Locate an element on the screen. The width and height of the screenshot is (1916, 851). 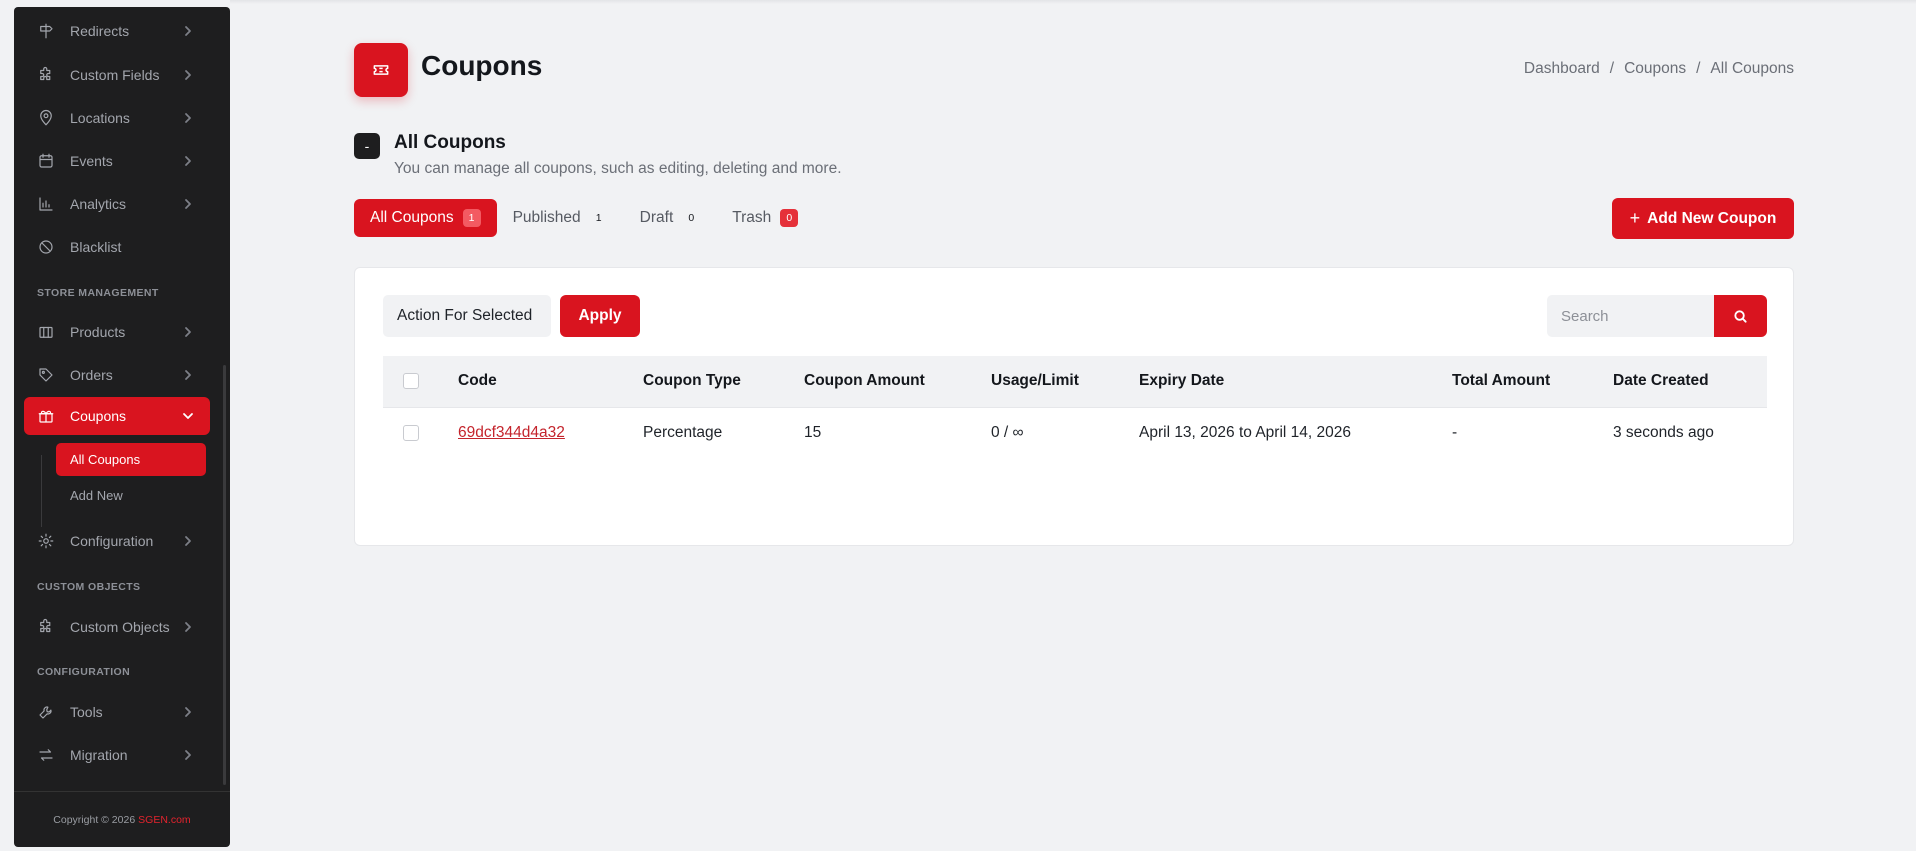
submenu-item-all-coupons: All Coupons is located at coordinates (131, 459).